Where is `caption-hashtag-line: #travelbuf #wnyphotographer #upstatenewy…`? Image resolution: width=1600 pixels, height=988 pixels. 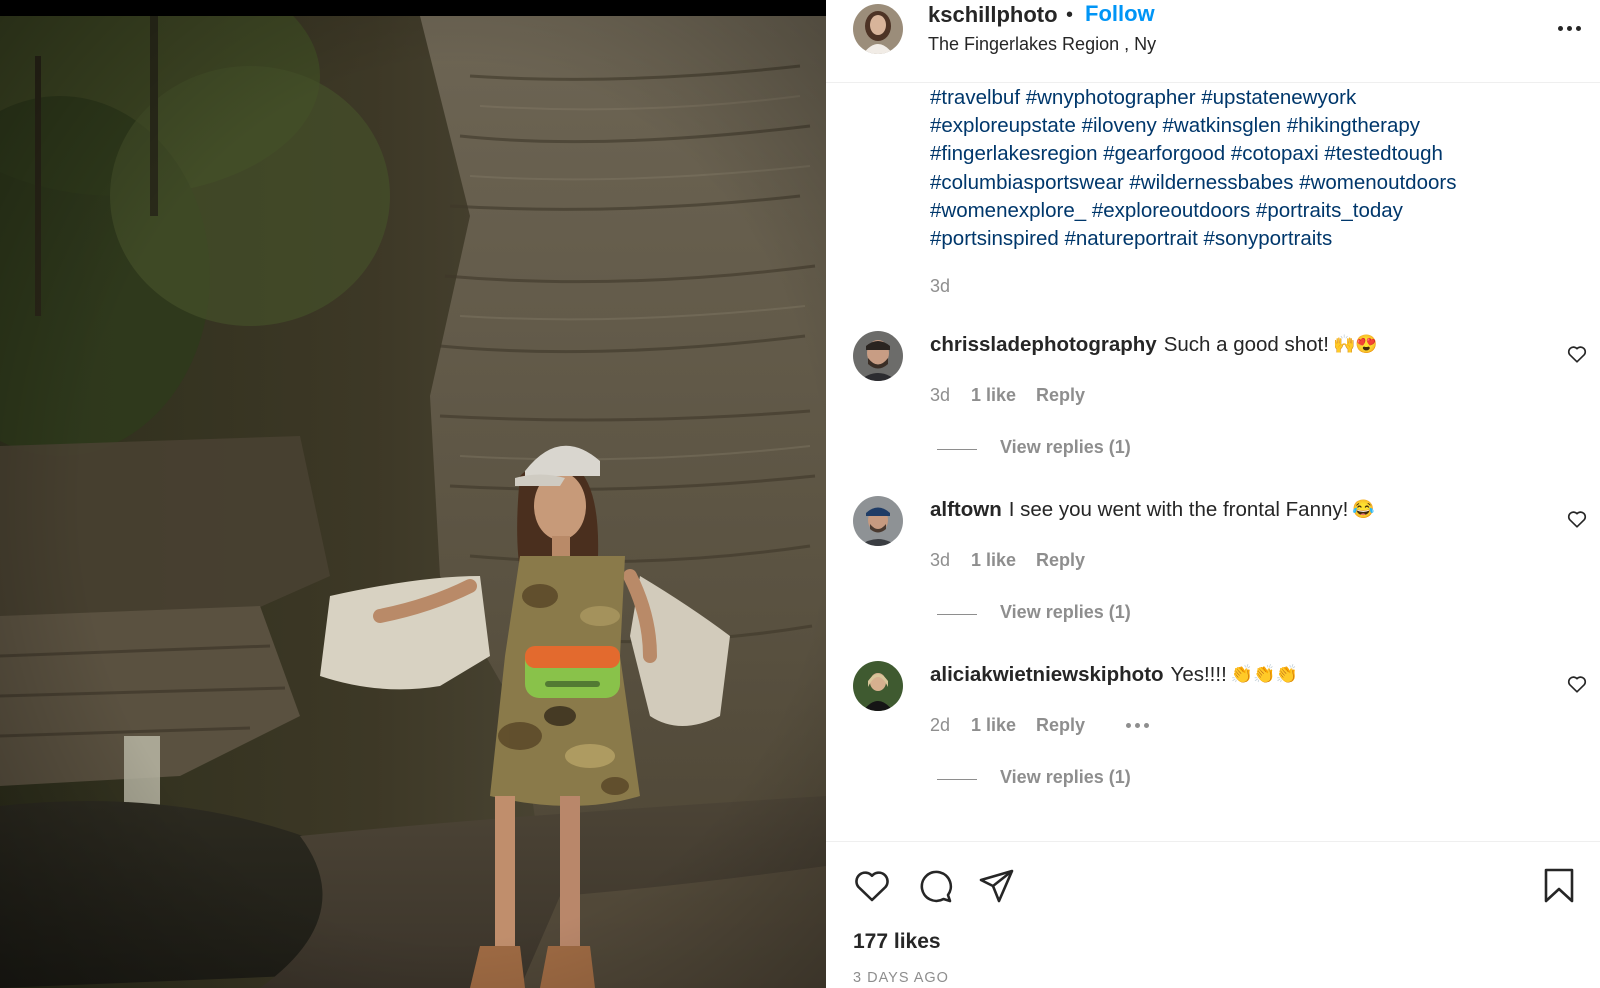
caption-hashtag-line: #travelbuf #wnyphotographer #upstatenewy… is located at coordinates (1143, 97).